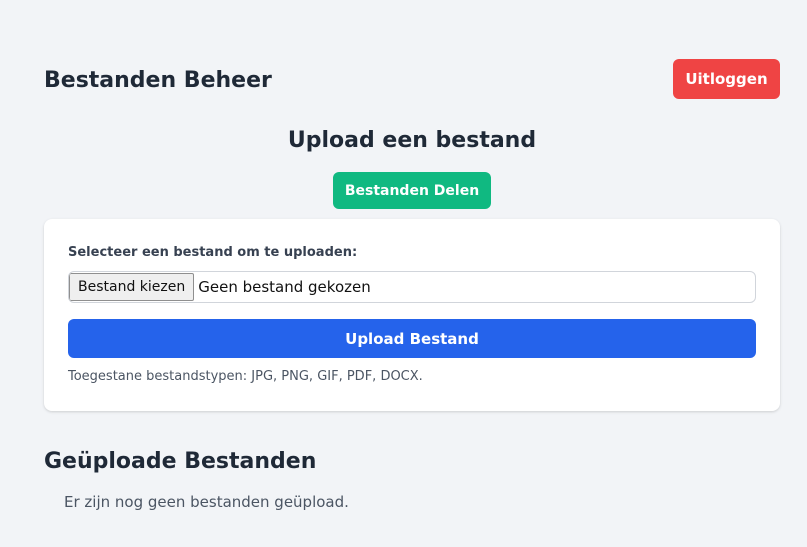 The image size is (807, 547). I want to click on uploaded-files-heading: Geüploade Bestanden, so click(180, 461).